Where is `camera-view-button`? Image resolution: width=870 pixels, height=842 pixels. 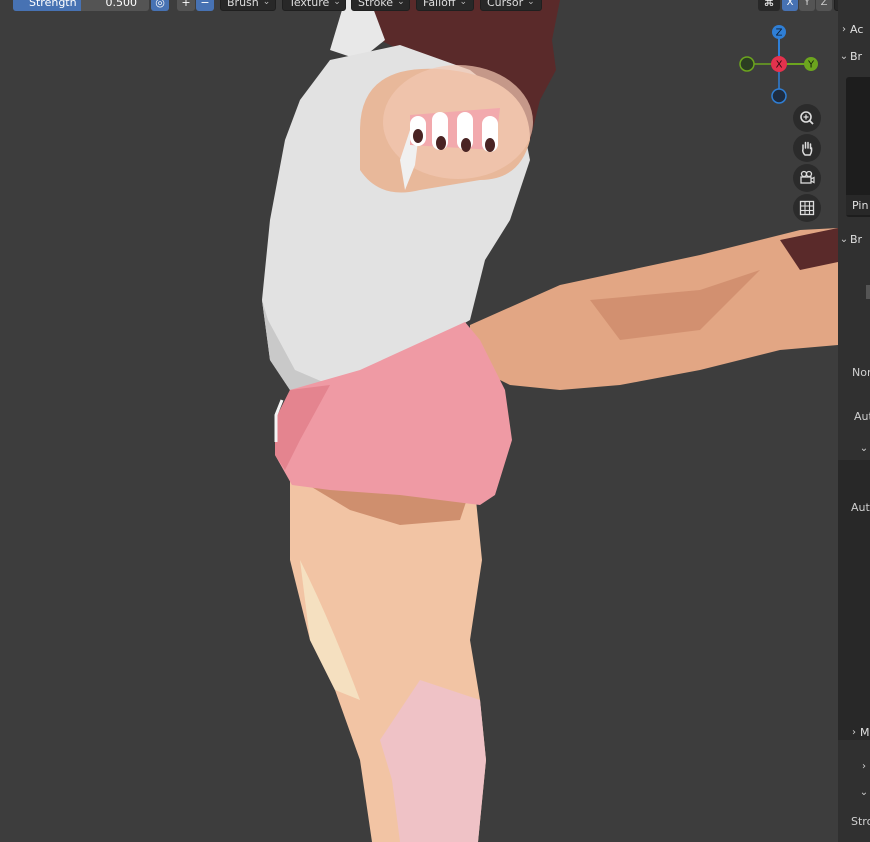
camera-view-button is located at coordinates (807, 178).